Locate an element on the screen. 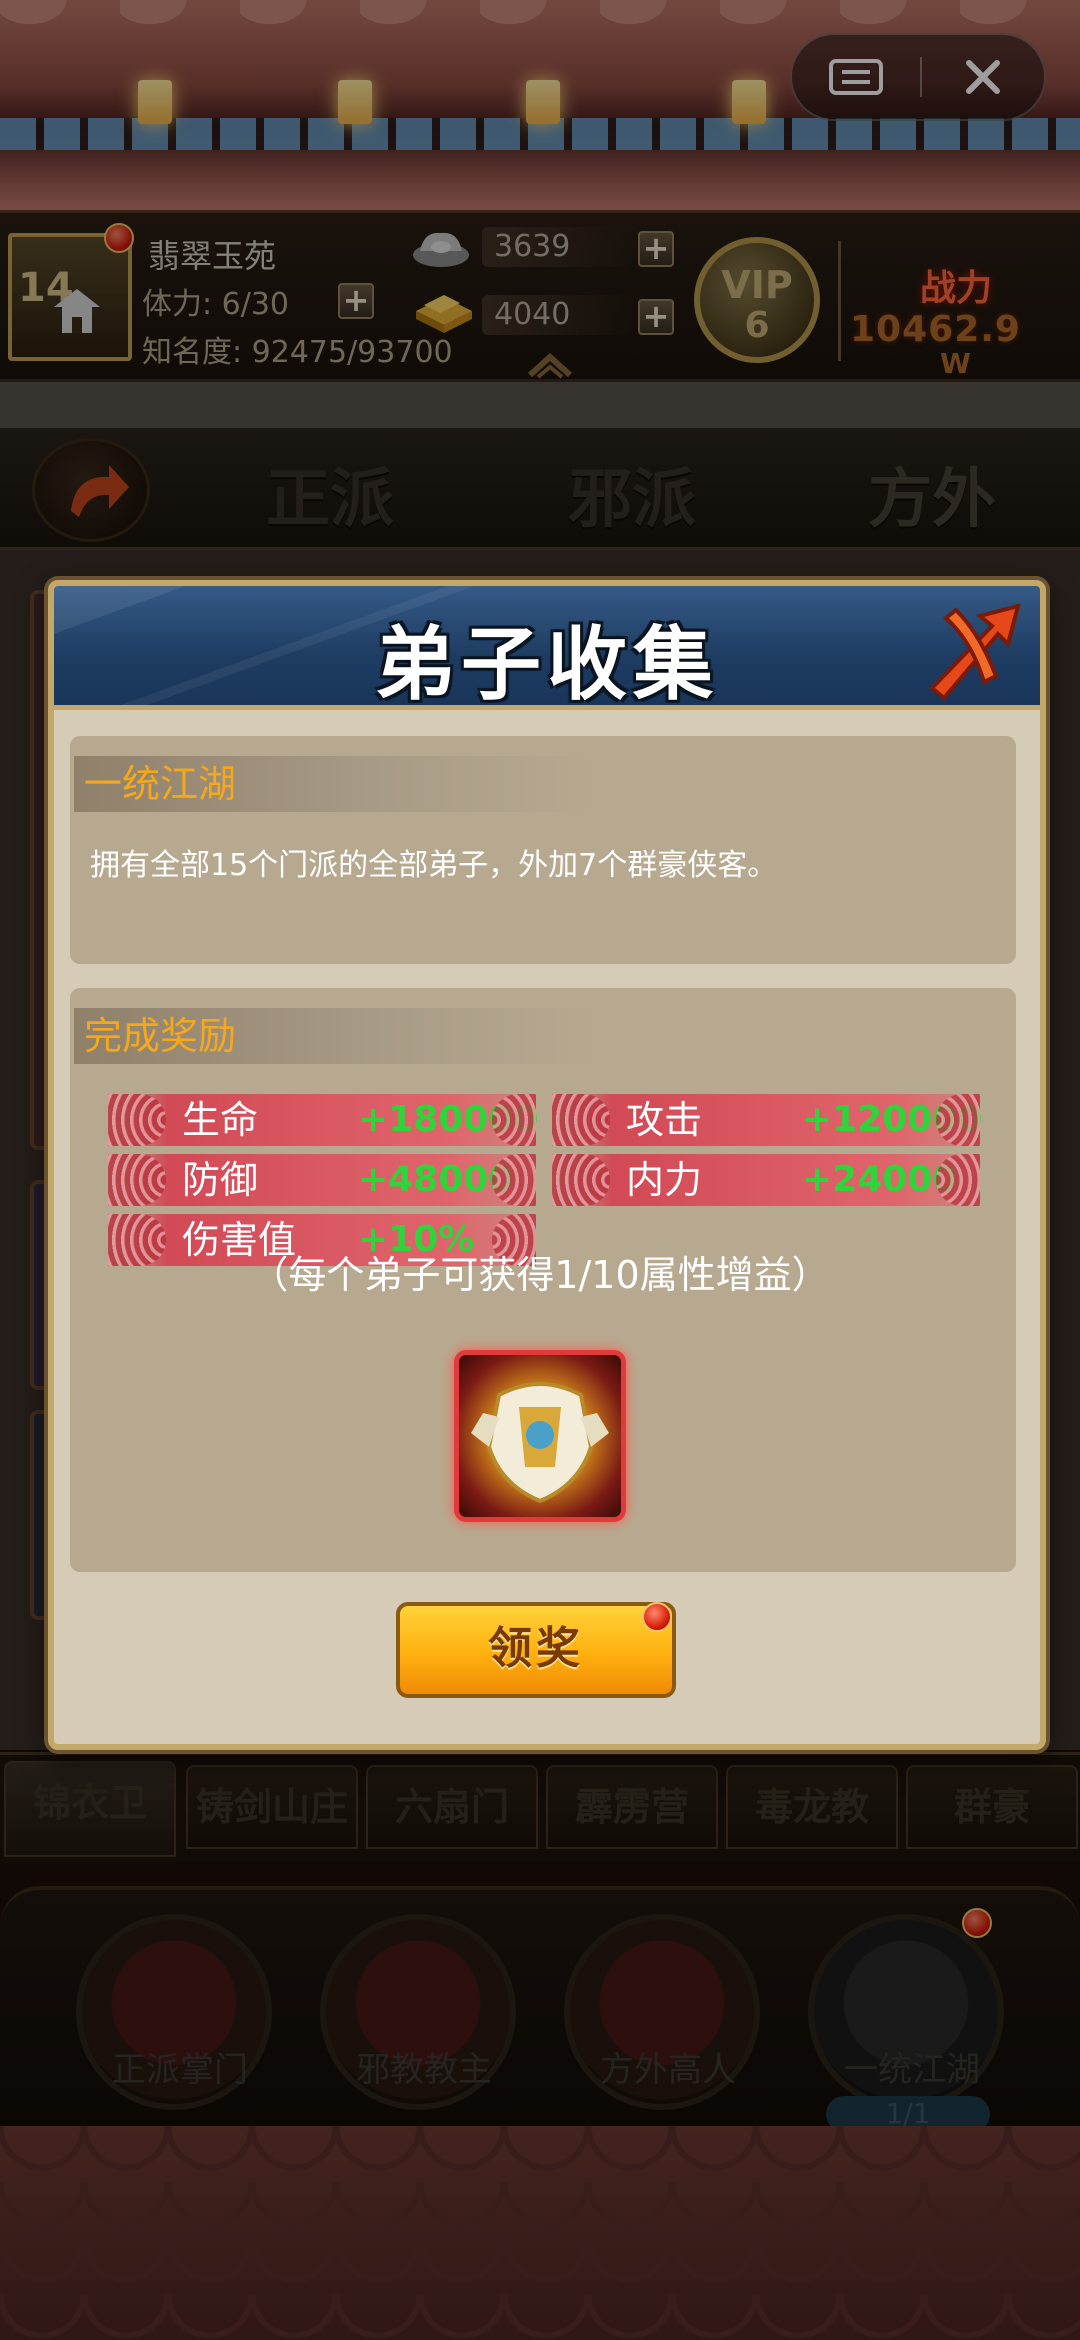 The height and width of the screenshot is (2340, 1080). stat-value: +24000 is located at coordinates (880, 1179).